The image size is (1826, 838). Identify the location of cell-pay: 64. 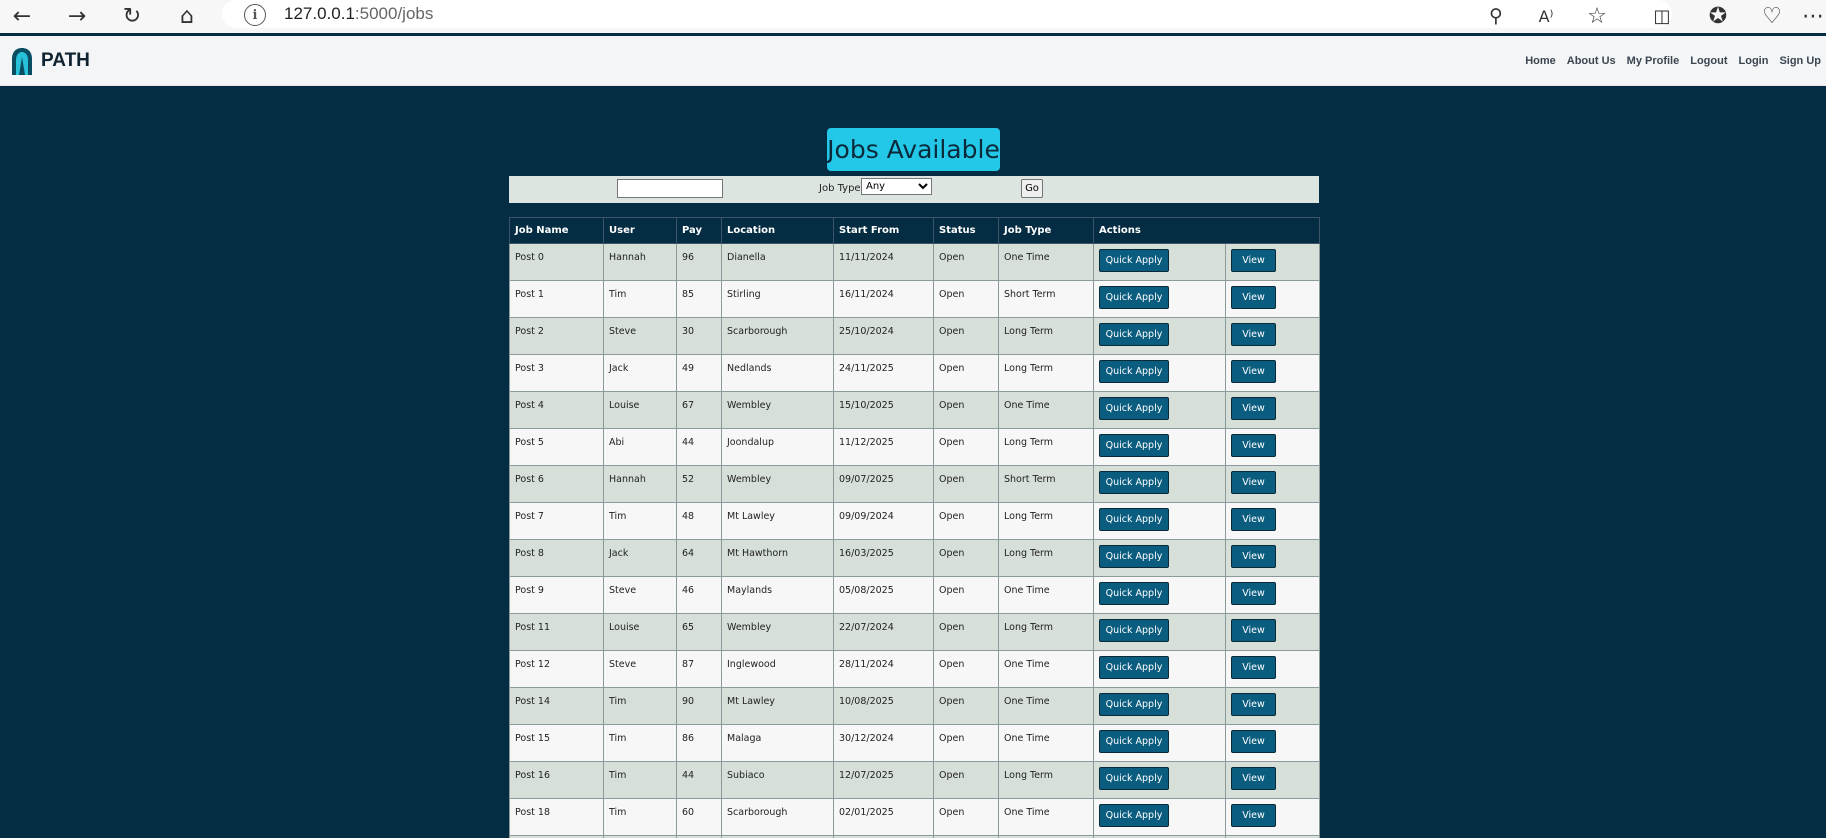
(699, 558).